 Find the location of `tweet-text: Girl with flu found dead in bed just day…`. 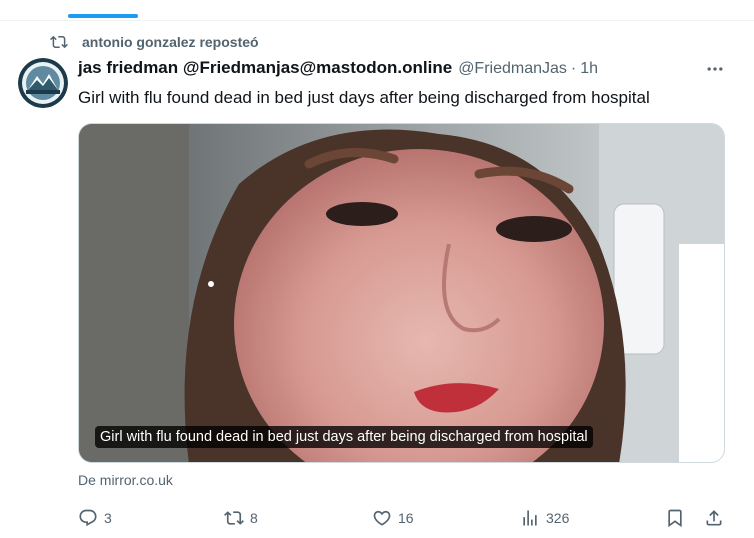

tweet-text: Girl with flu found dead in bed just day… is located at coordinates (364, 97).